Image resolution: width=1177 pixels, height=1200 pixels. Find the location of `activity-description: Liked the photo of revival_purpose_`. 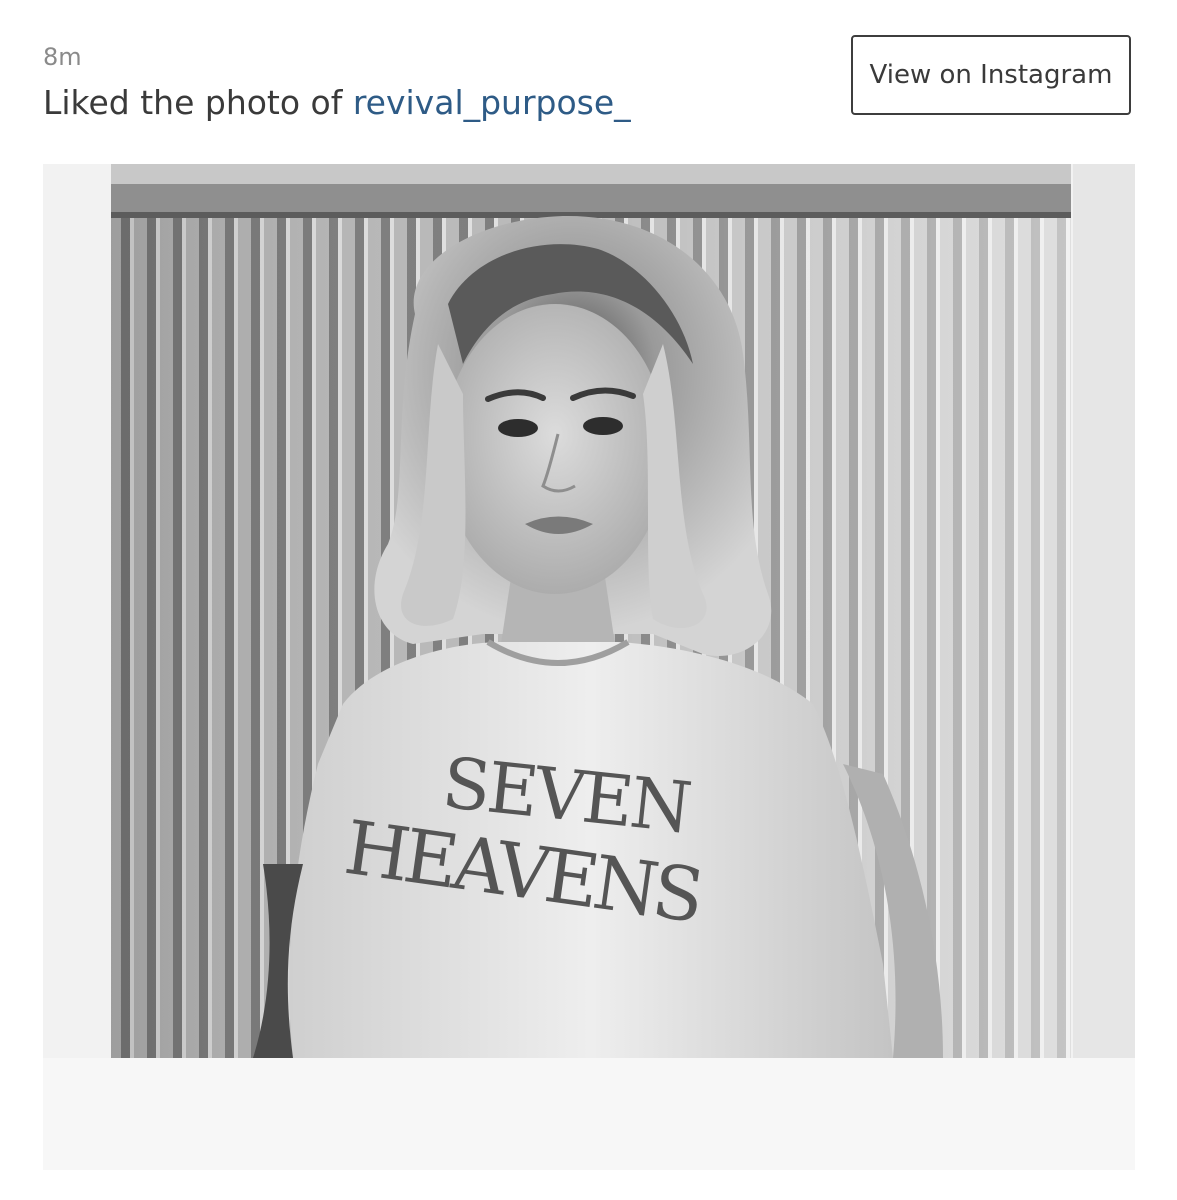

activity-description: Liked the photo of revival_purpose_ is located at coordinates (337, 103).